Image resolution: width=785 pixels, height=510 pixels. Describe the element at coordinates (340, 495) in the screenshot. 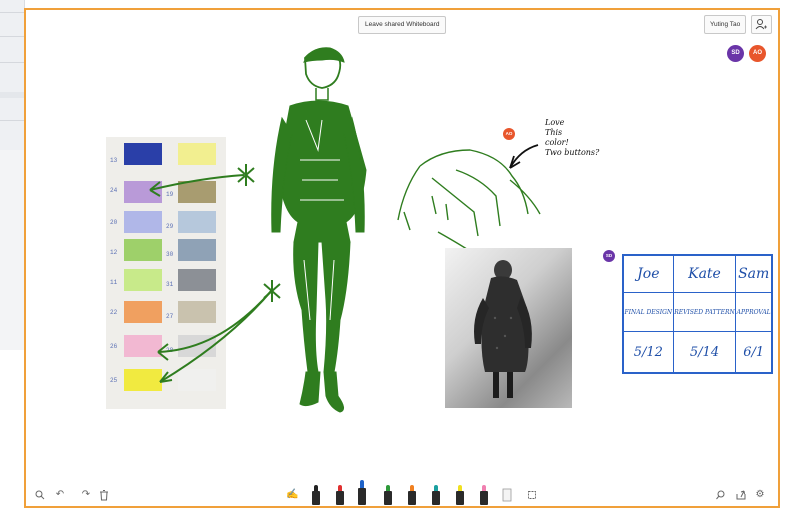

I see `red-pen` at that location.